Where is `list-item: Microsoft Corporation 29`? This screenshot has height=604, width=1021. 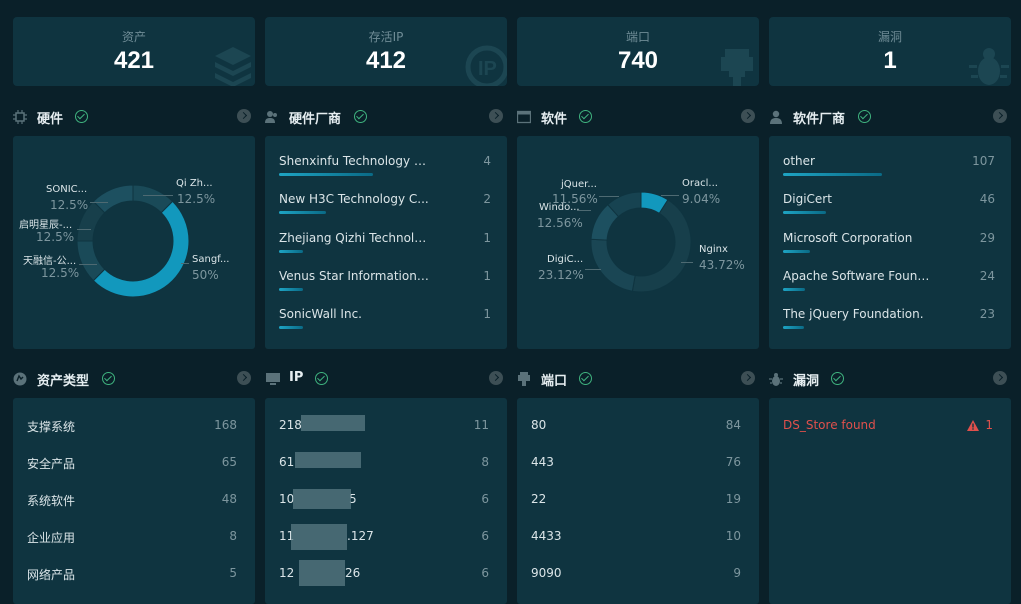 list-item: Microsoft Corporation 29 is located at coordinates (889, 246).